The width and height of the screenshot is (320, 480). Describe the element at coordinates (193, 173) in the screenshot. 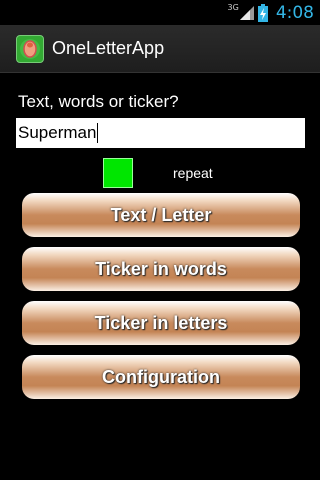

I see `repeat-label: repeat` at that location.